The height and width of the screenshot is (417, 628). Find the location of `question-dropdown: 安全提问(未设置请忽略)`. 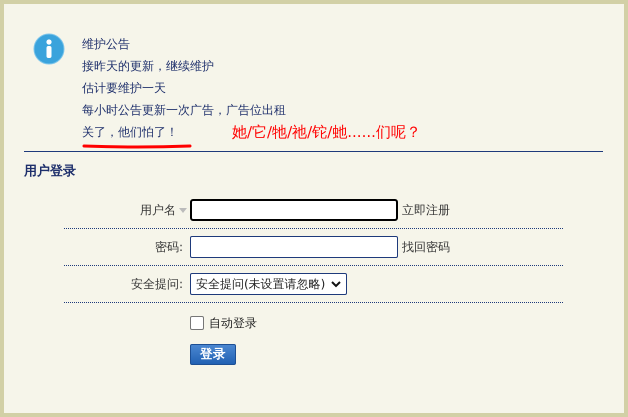

question-dropdown: 安全提问(未设置请忽略) is located at coordinates (269, 284).